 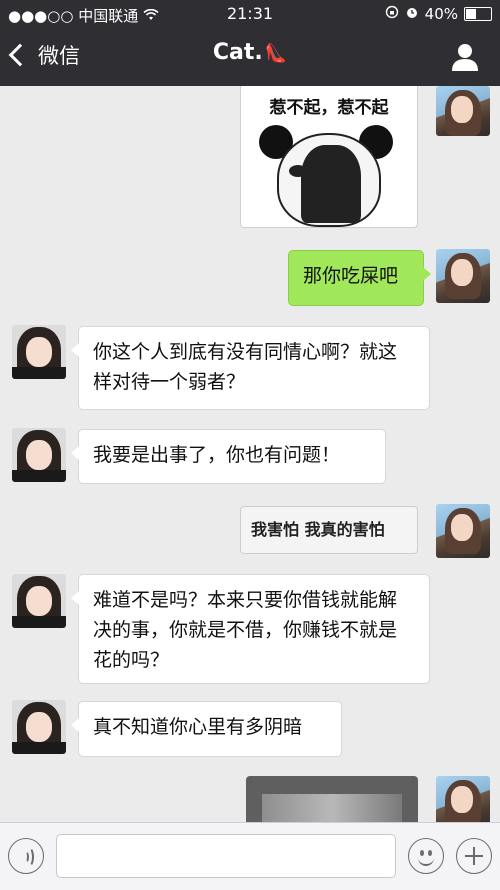 I want to click on chat-title: Cat. 👠, so click(x=250, y=52).